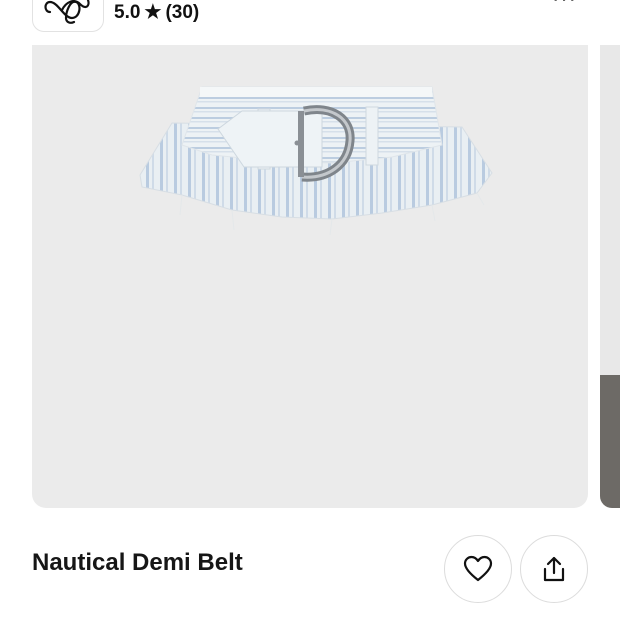  What do you see at coordinates (564, 6) in the screenshot?
I see `more-dots-icon: ···` at bounding box center [564, 6].